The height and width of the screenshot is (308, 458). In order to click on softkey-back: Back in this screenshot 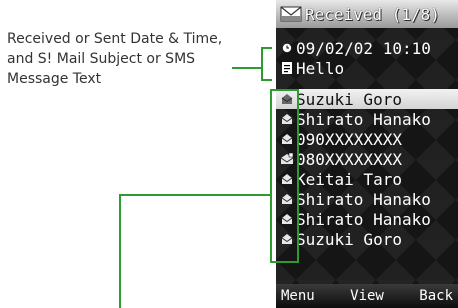, I will do `click(436, 296)`.